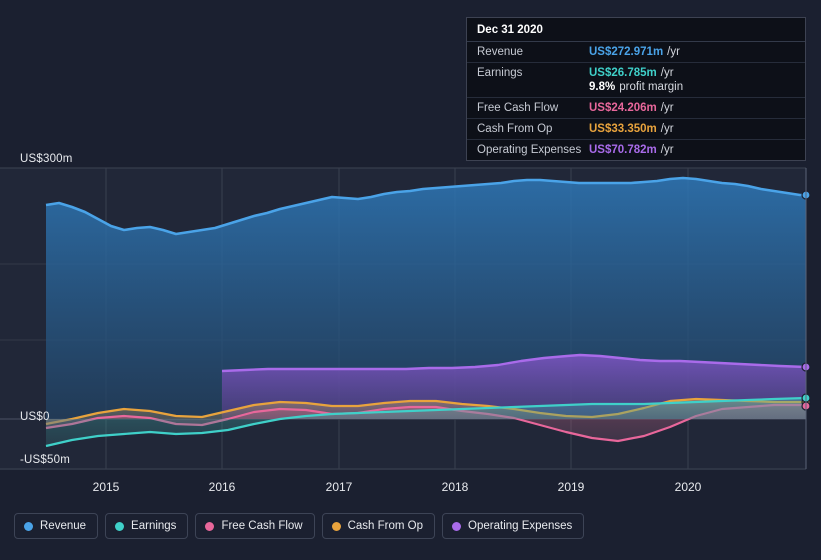 The height and width of the screenshot is (560, 821). I want to click on legend-dot-free-cash-flow, so click(210, 526).